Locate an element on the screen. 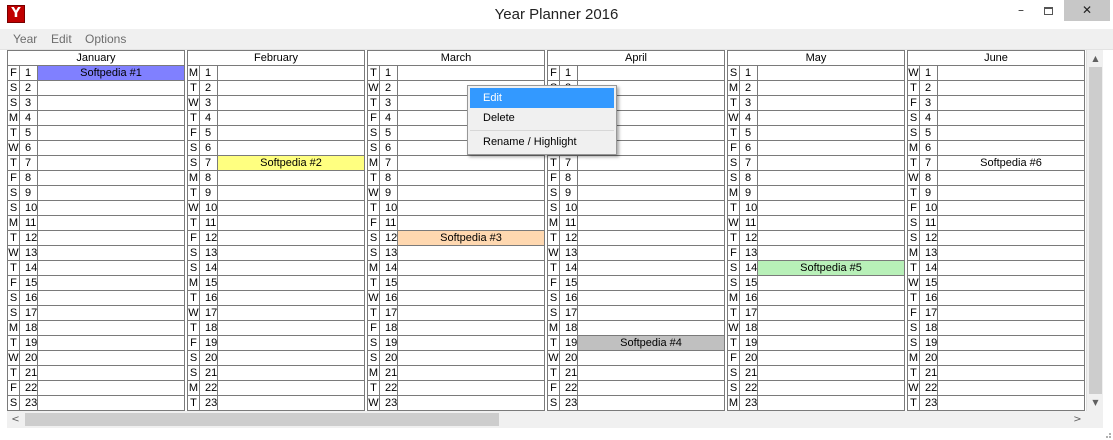 This screenshot has height=440, width=1113. menu-edit: Edit is located at coordinates (61, 39).